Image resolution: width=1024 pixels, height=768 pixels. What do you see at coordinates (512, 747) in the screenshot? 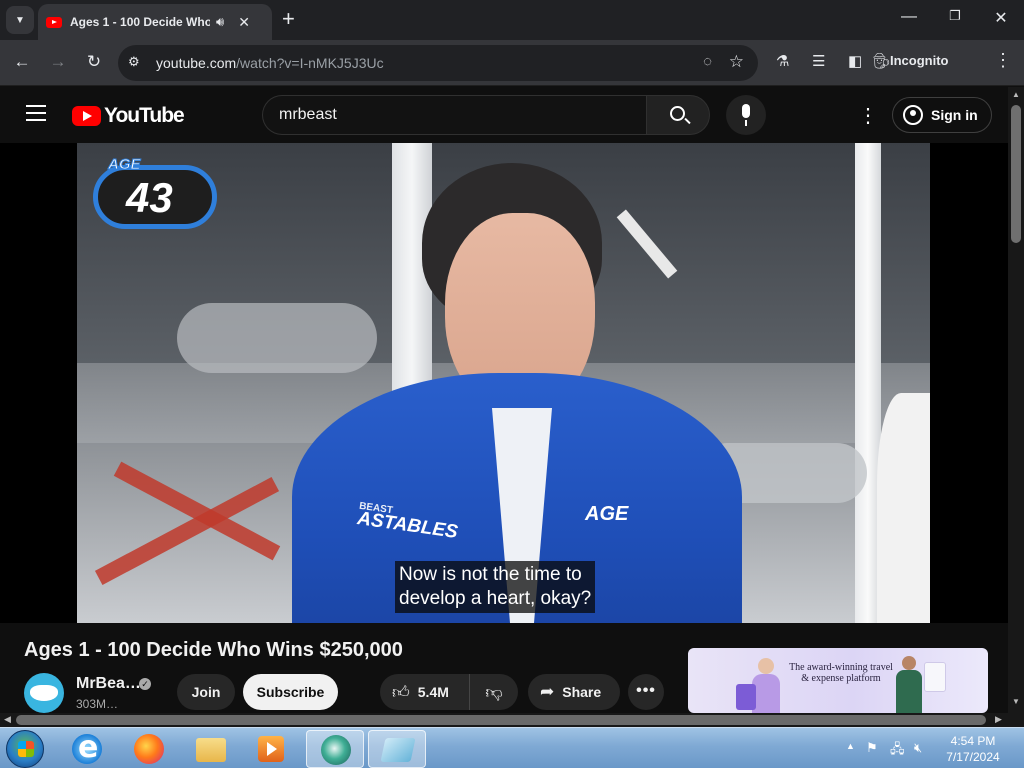
I see `windows-taskbar: ▲ ⚑ 🖧︎ 🔇︎ 4:54 PM 7/17/2024` at bounding box center [512, 747].